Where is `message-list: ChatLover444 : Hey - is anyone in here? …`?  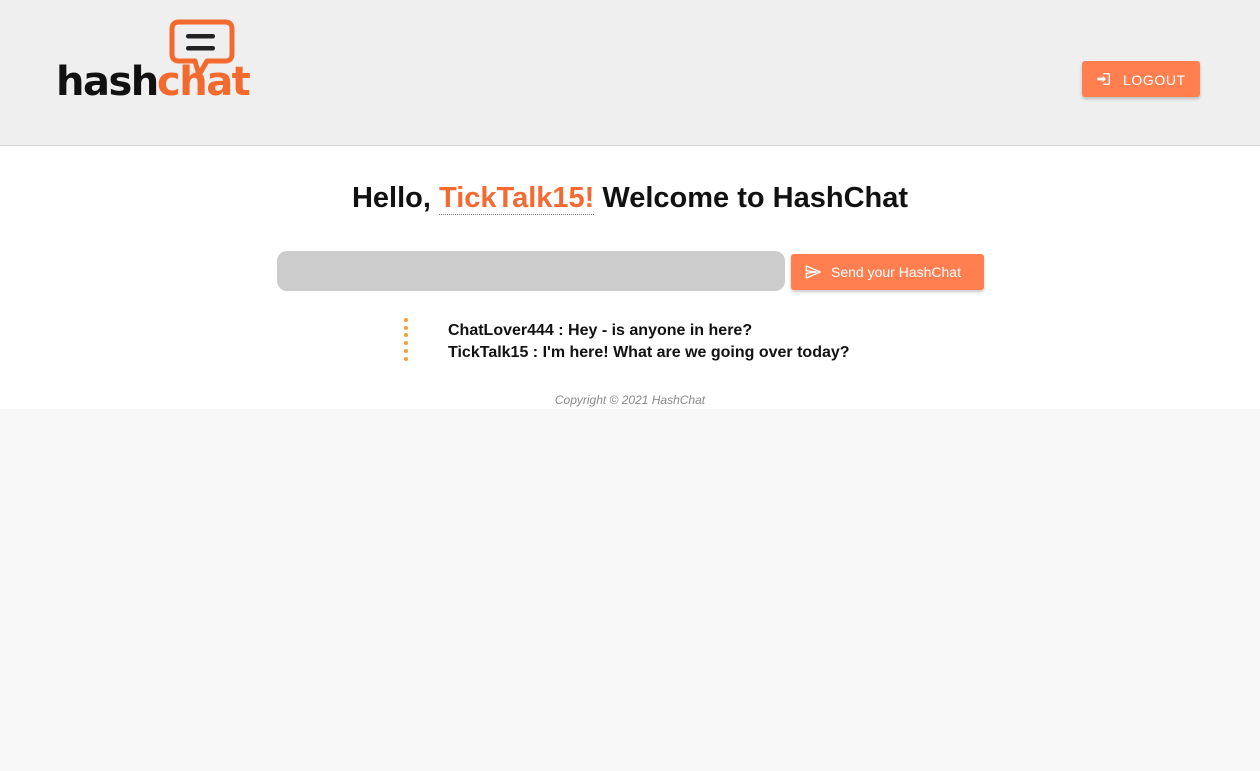 message-list: ChatLover444 : Hey - is anyone in here? … is located at coordinates (748, 342).